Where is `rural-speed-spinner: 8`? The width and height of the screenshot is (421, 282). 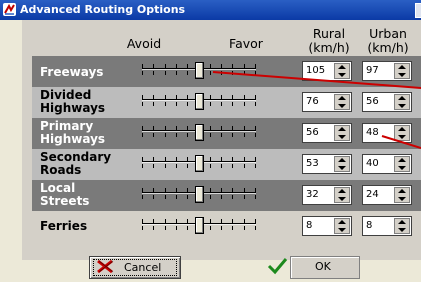
rural-speed-spinner: 8 is located at coordinates (327, 226).